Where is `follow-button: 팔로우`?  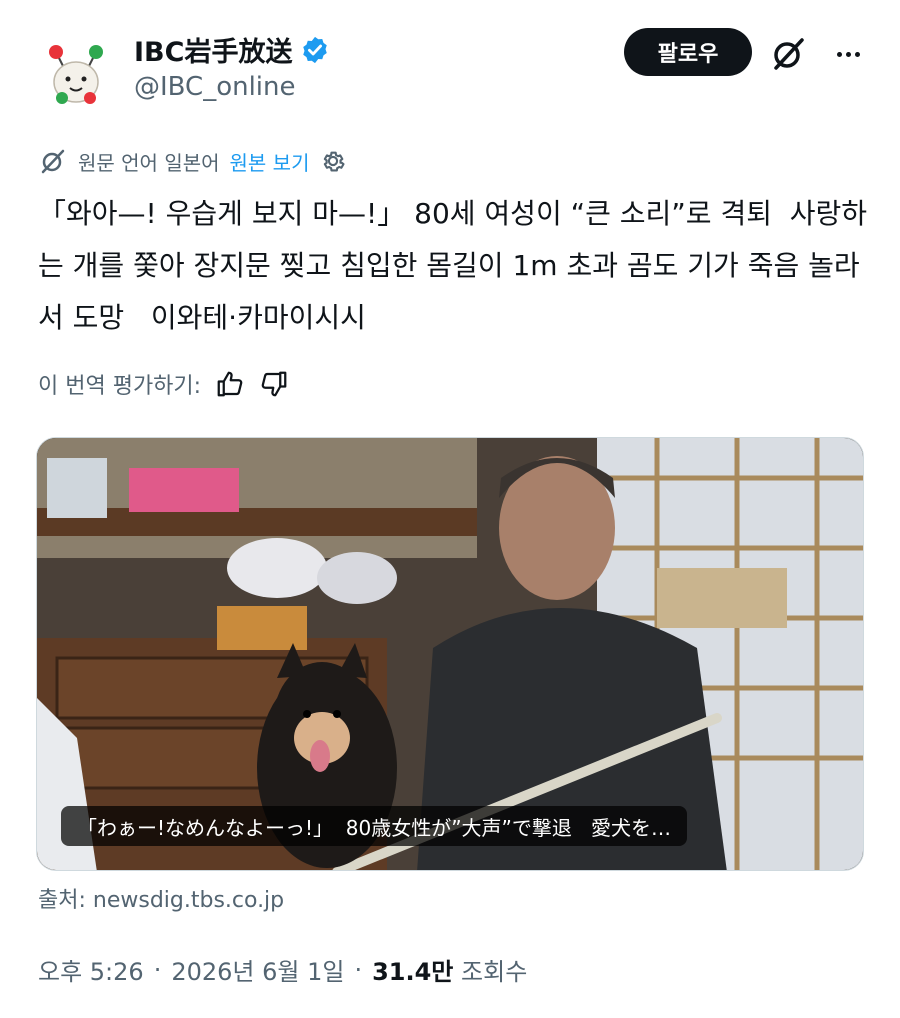
follow-button: 팔로우 is located at coordinates (688, 52).